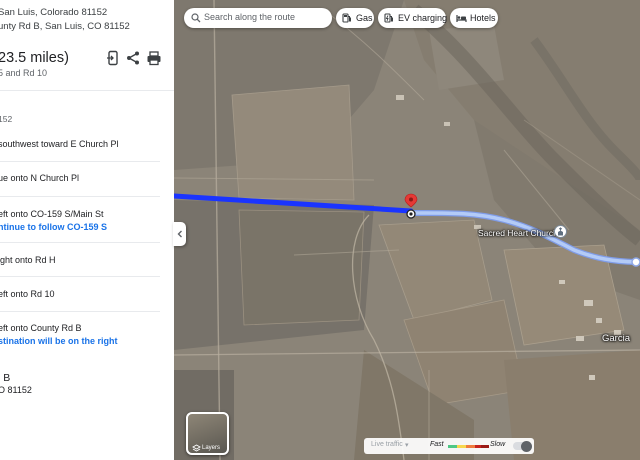 Image resolution: width=640 pixels, height=460 pixels. Describe the element at coordinates (113, 58) in the screenshot. I see `send-to-phone-icon` at that location.